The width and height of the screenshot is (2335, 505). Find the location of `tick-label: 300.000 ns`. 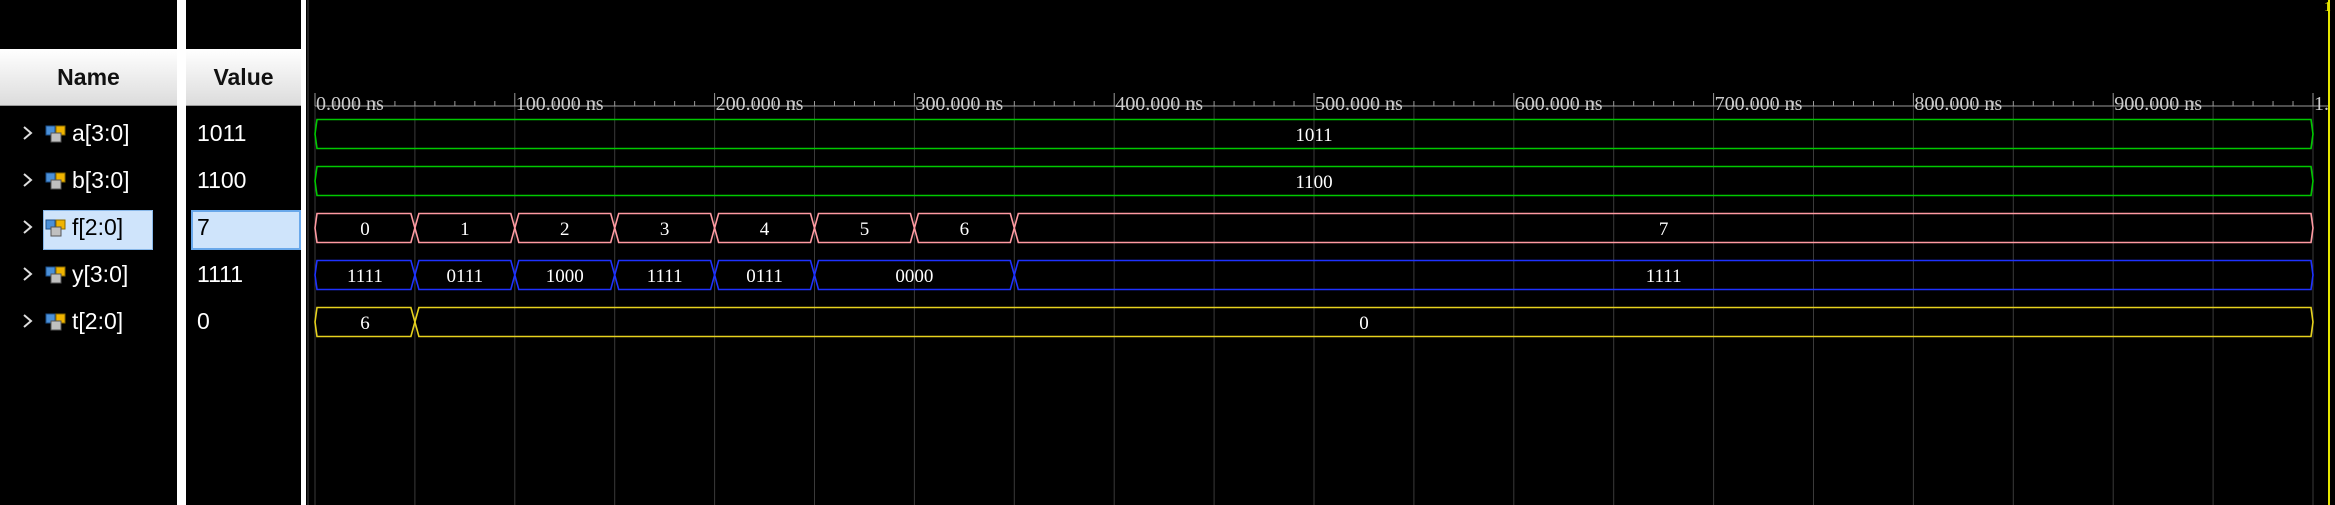

tick-label: 300.000 ns is located at coordinates (959, 104).